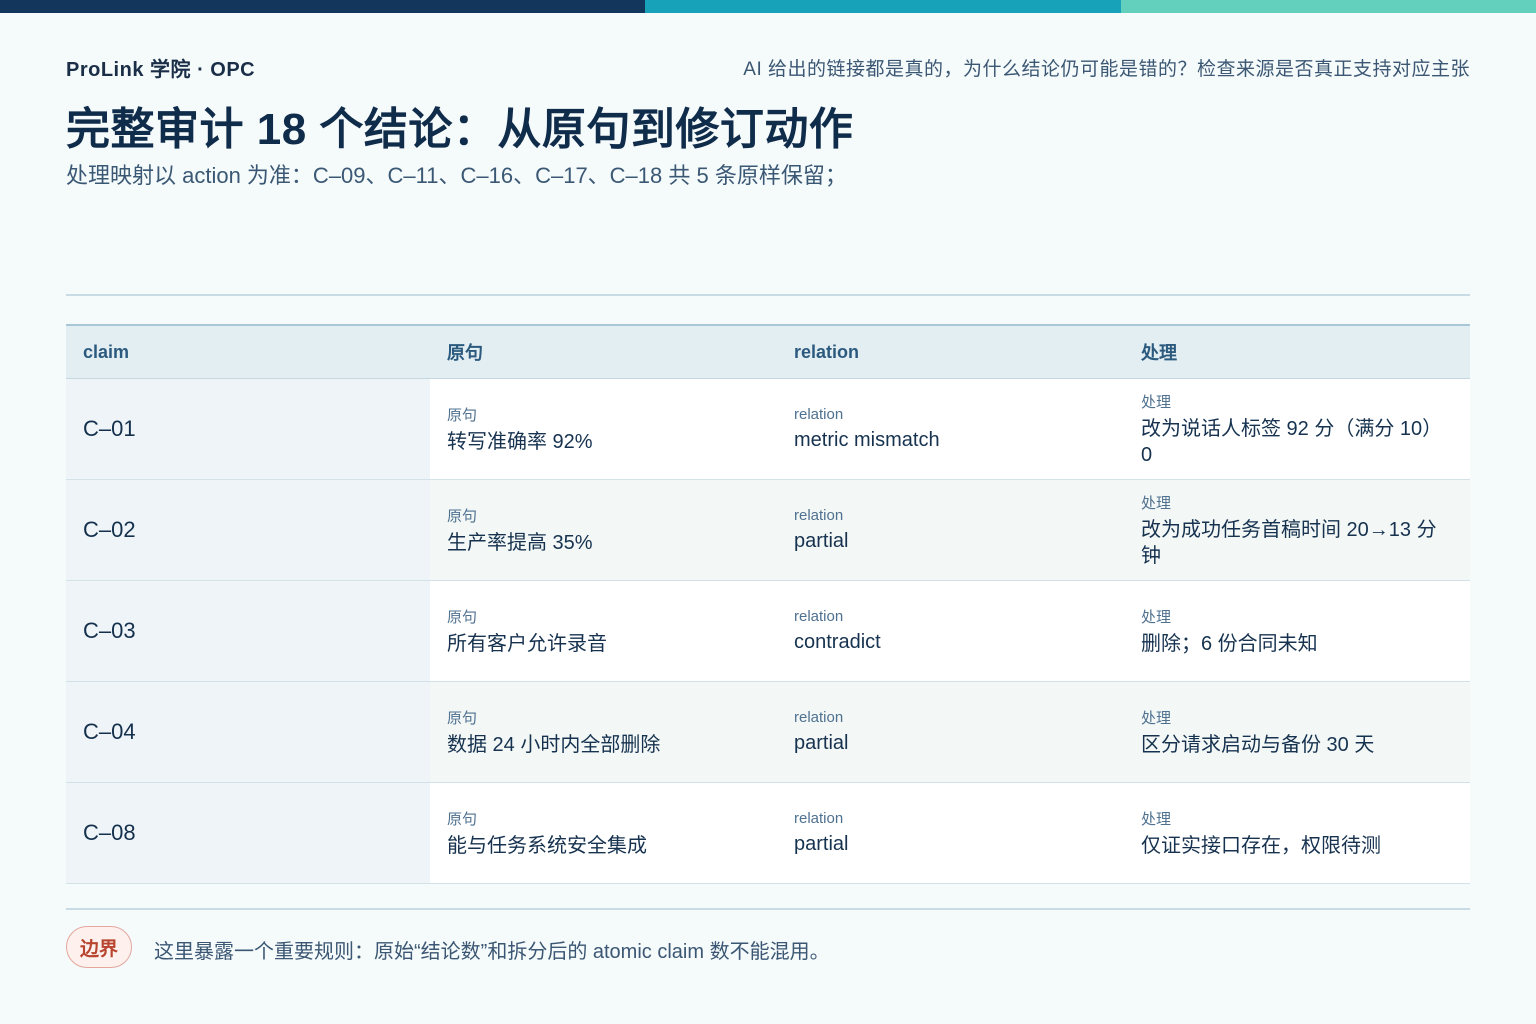 Image resolution: width=1536 pixels, height=1024 pixels. What do you see at coordinates (161, 70) in the screenshot?
I see `brand-label: ProLink 学院 · OPC` at bounding box center [161, 70].